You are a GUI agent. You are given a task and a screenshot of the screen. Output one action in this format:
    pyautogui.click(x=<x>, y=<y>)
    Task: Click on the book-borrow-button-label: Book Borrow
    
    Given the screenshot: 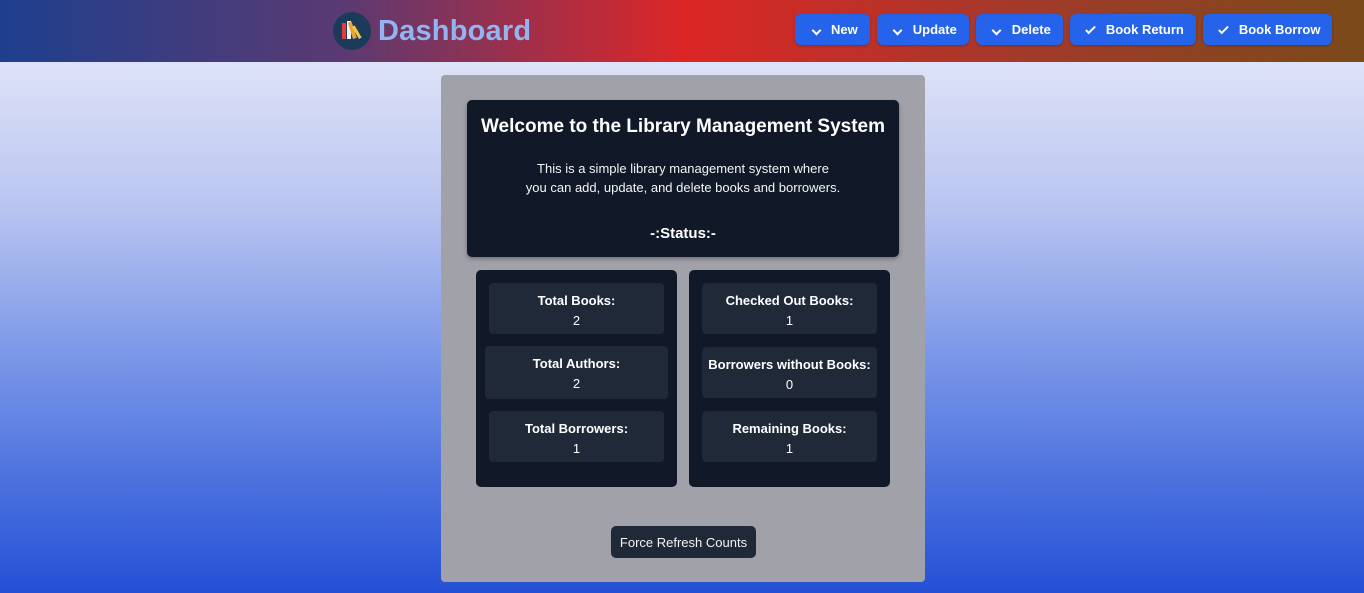 What is the action you would take?
    pyautogui.click(x=1279, y=29)
    